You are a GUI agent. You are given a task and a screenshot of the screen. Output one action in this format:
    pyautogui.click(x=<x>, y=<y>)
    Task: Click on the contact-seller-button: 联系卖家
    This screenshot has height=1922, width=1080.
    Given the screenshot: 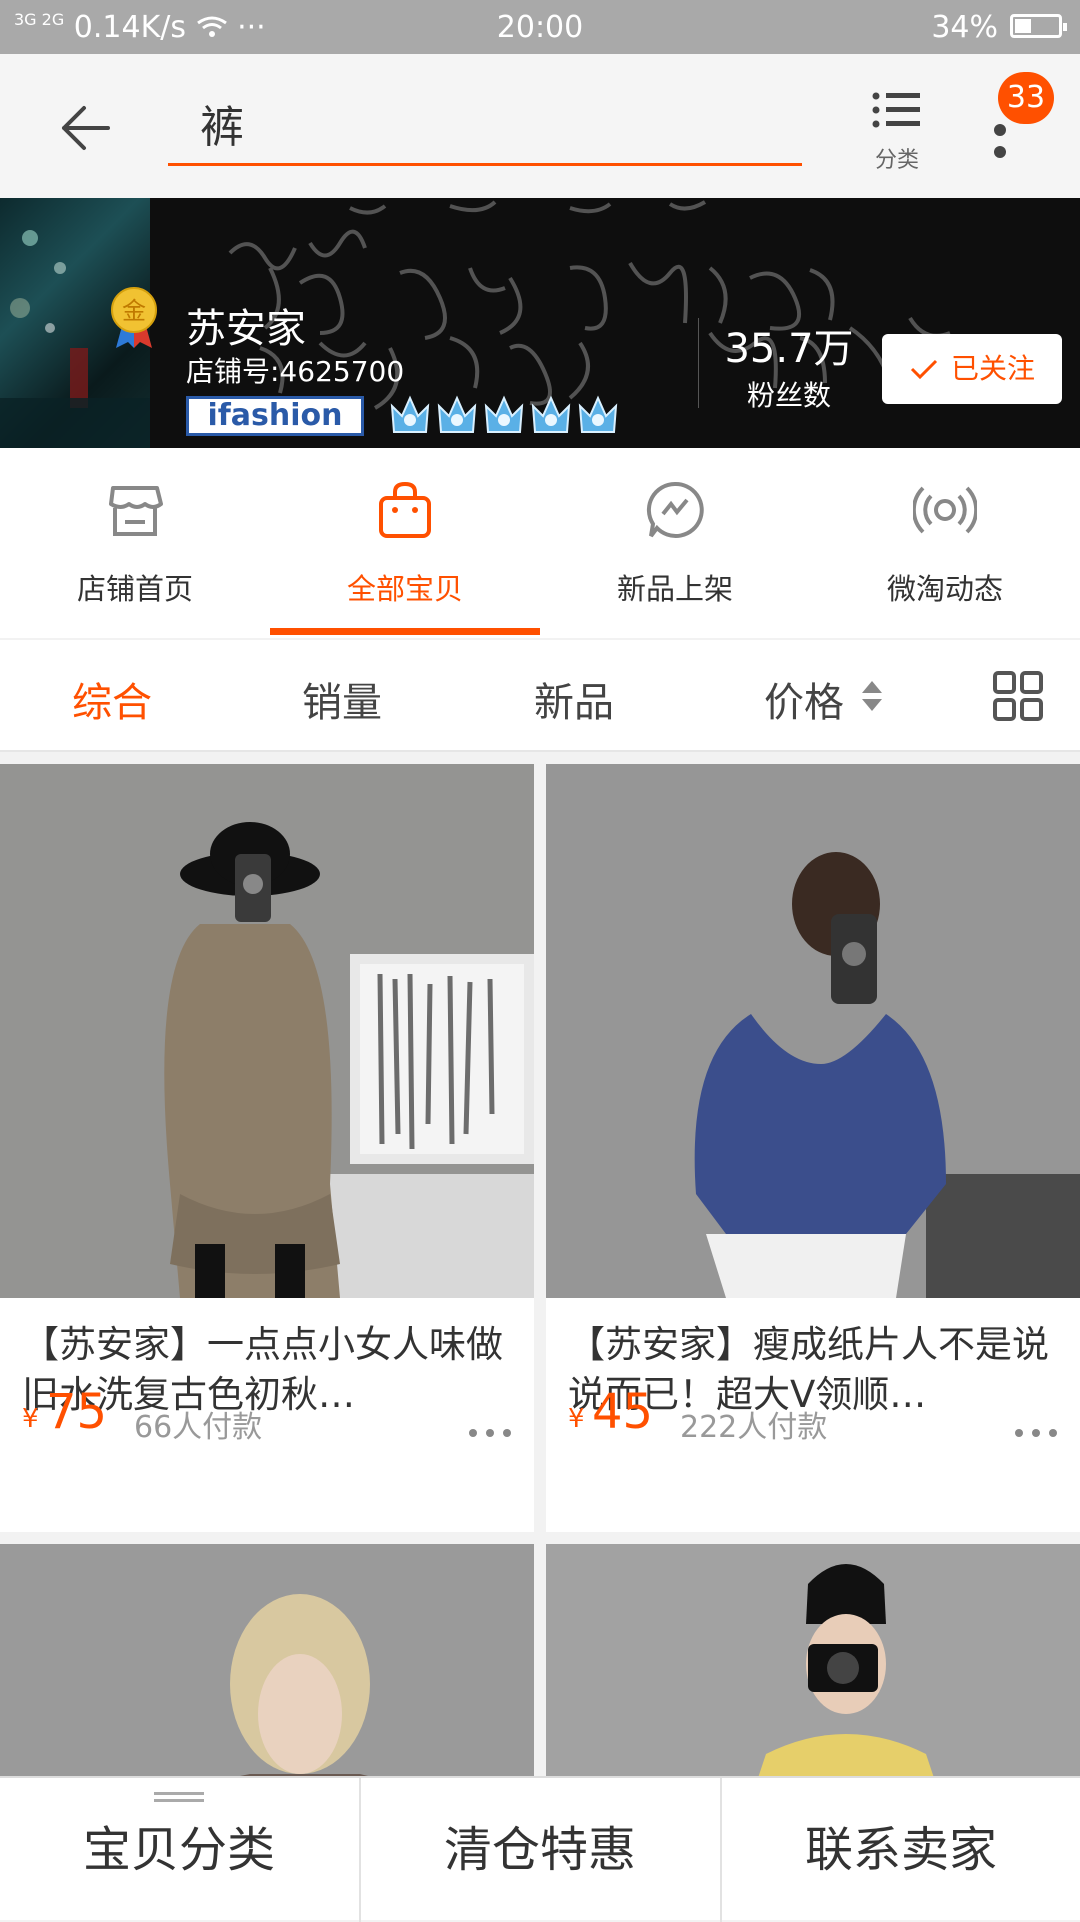 What is the action you would take?
    pyautogui.click(x=901, y=1850)
    